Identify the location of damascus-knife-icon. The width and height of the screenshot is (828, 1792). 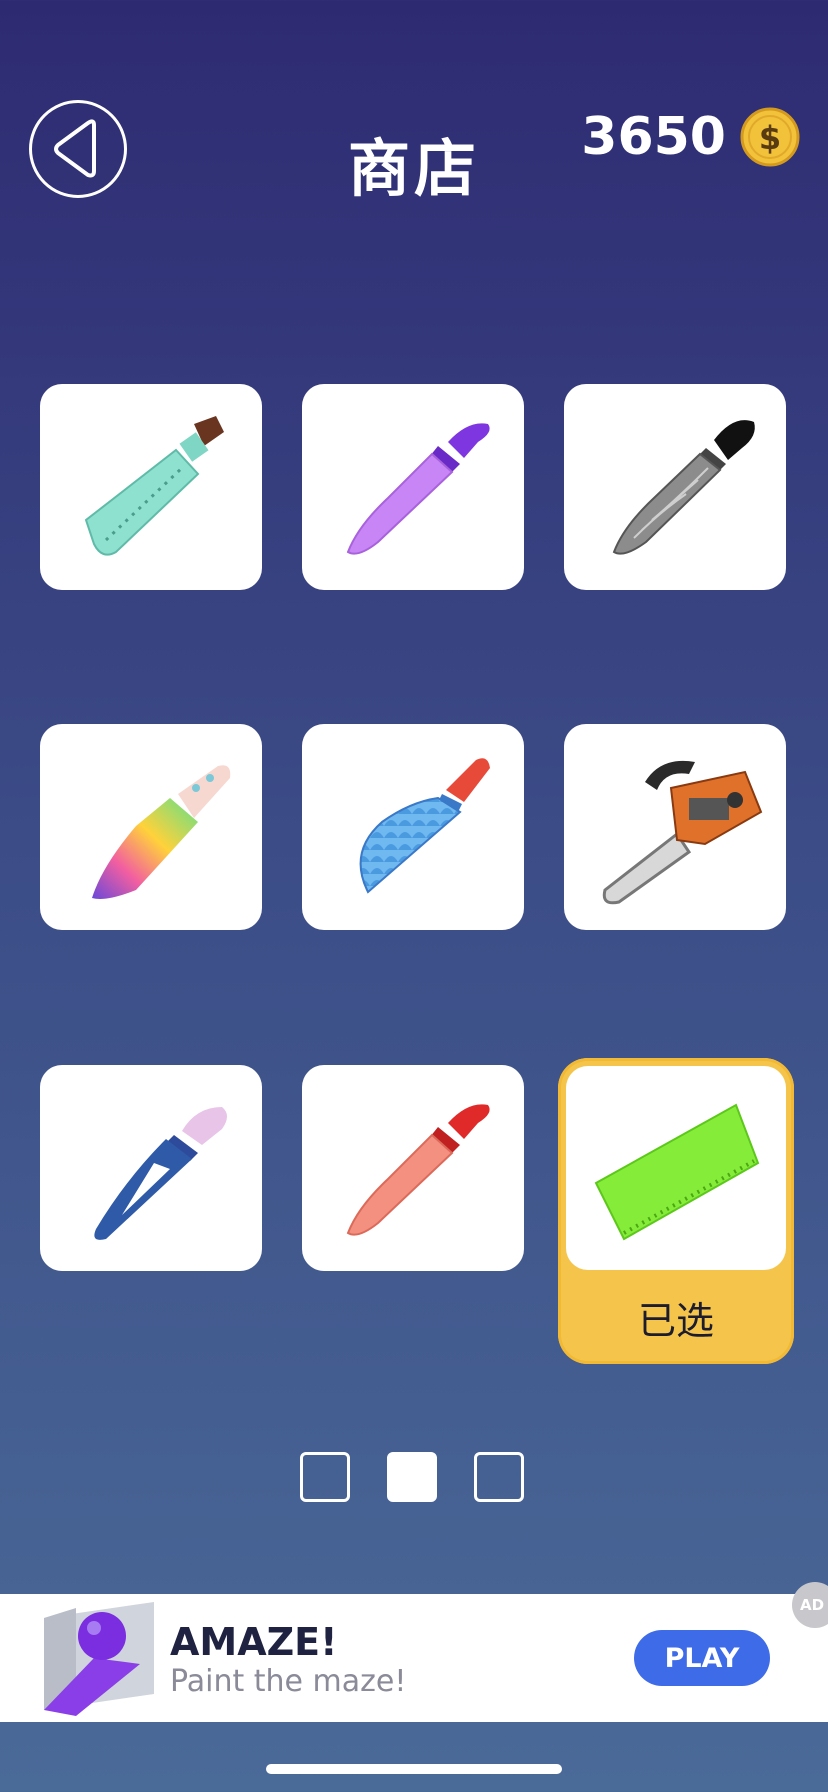
(683, 487).